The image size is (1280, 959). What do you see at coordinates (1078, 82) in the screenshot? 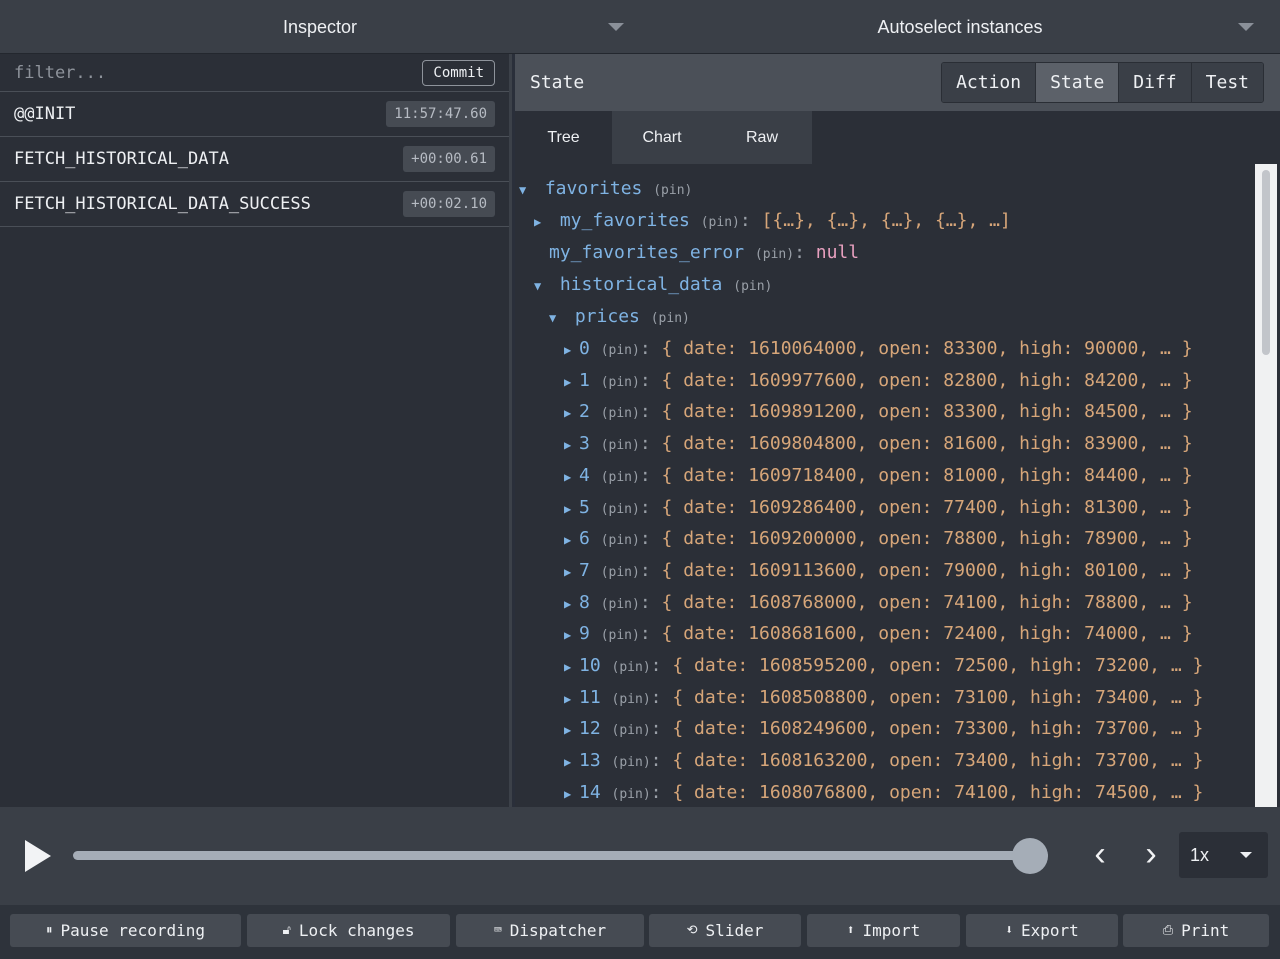
I see `tab-state: State` at bounding box center [1078, 82].